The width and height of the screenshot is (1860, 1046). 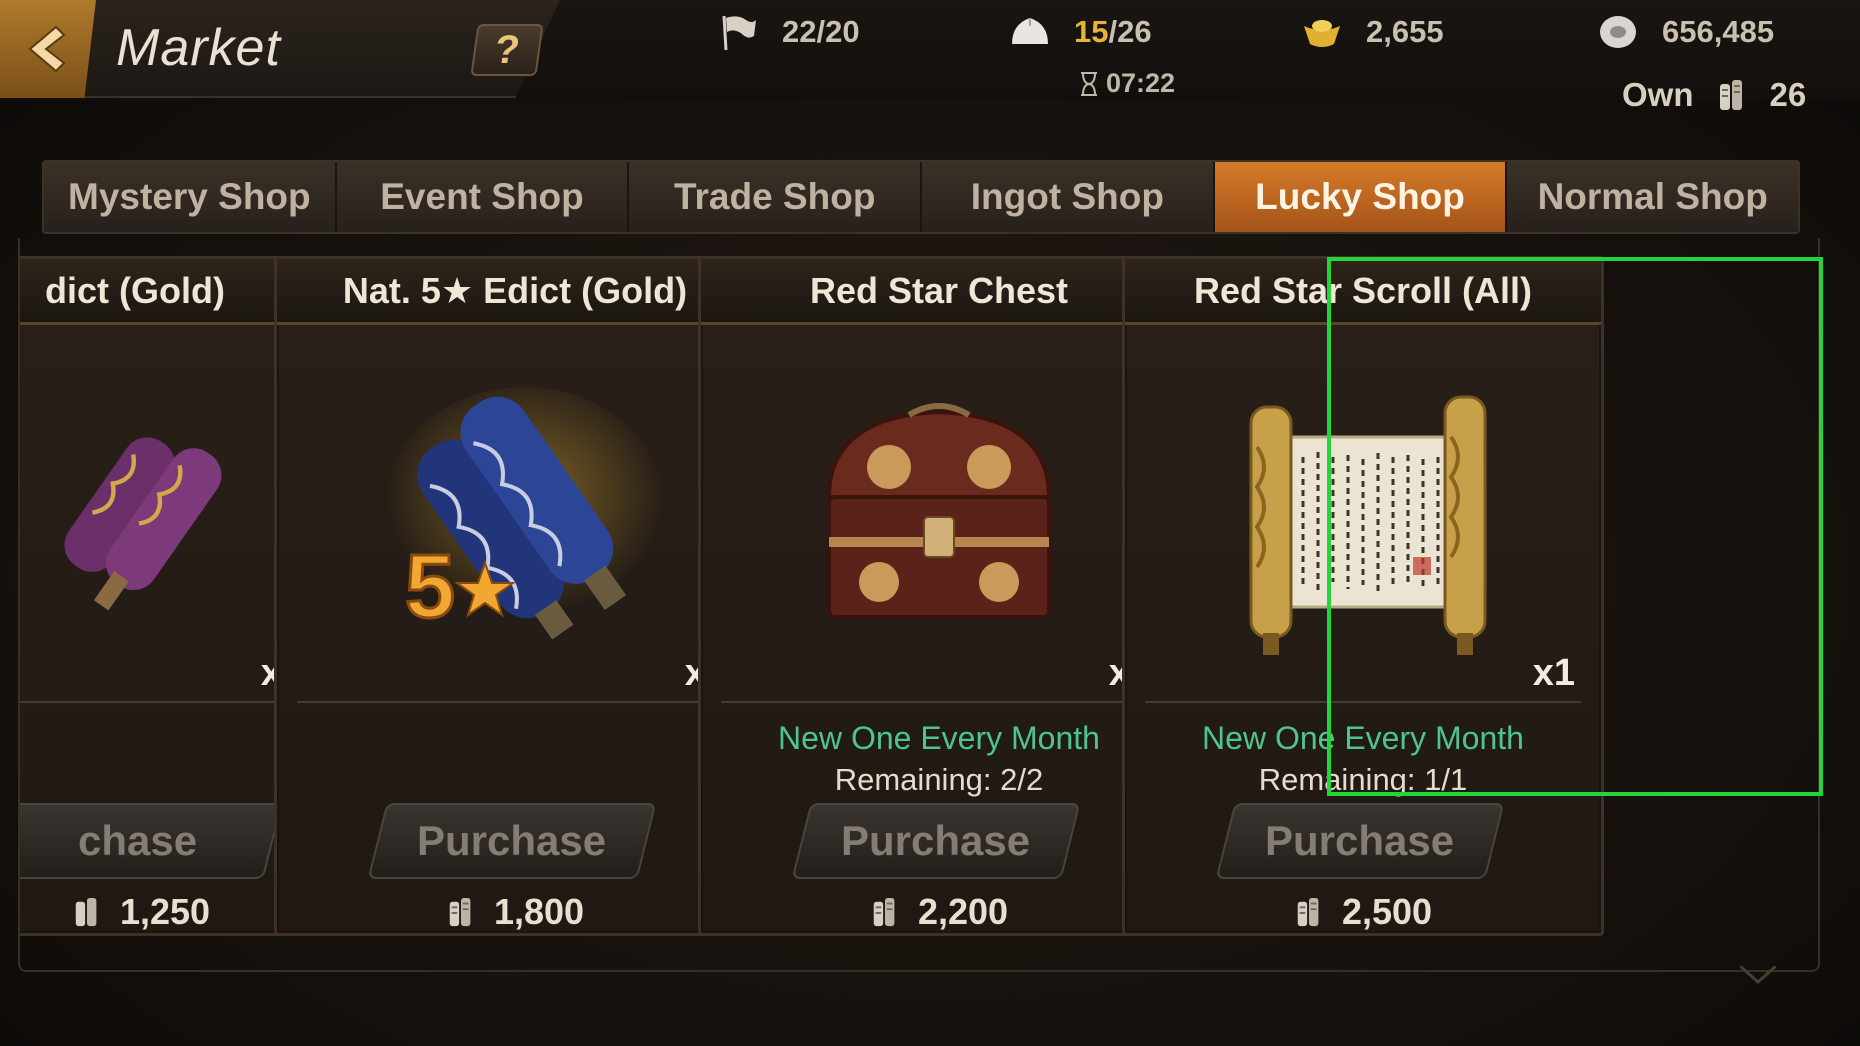 I want to click on price-value: 2,500, so click(x=1387, y=911).